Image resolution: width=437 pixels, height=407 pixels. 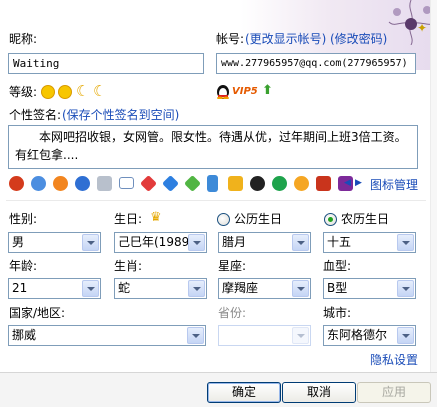 I want to click on lunar-birthday-label: 农历生日, so click(x=365, y=219).